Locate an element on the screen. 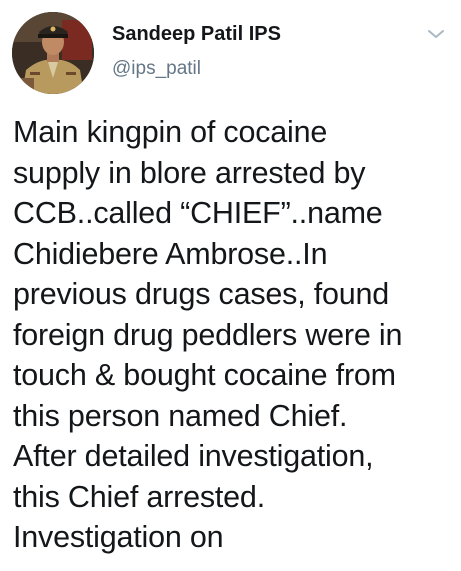  tweet-text-line: After detailed investigation, is located at coordinates (193, 456).